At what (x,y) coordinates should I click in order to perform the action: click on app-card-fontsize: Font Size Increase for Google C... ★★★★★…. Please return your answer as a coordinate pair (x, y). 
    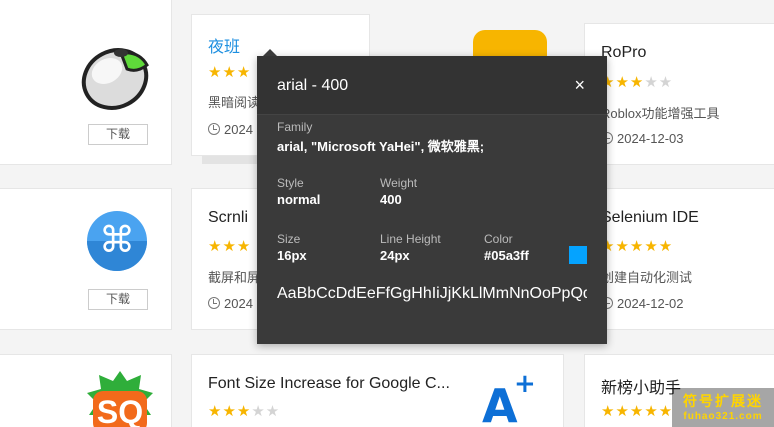
    Looking at the image, I should click on (377, 390).